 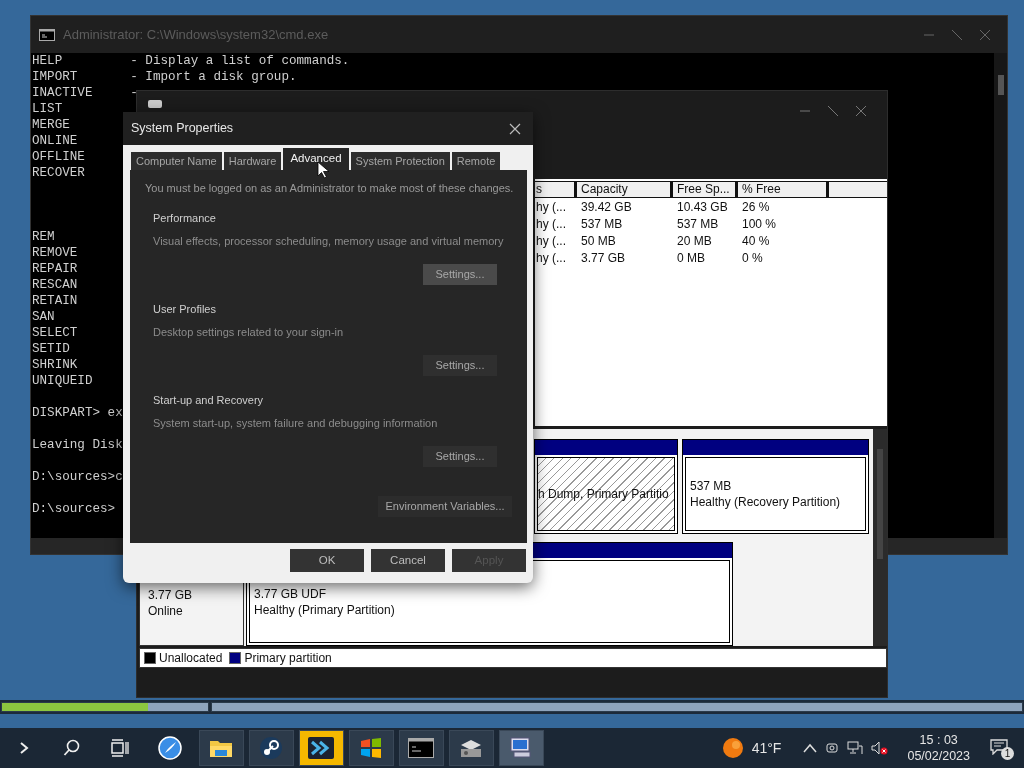 I want to click on legend-label: Primary partition, so click(x=288, y=658).